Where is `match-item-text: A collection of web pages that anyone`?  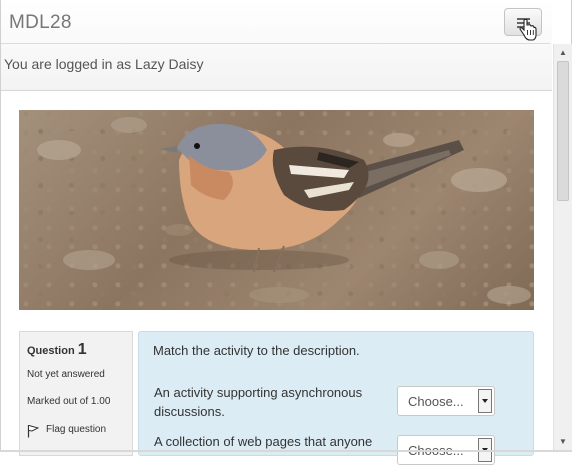
match-item-text: A collection of web pages that anyone is located at coordinates (263, 441).